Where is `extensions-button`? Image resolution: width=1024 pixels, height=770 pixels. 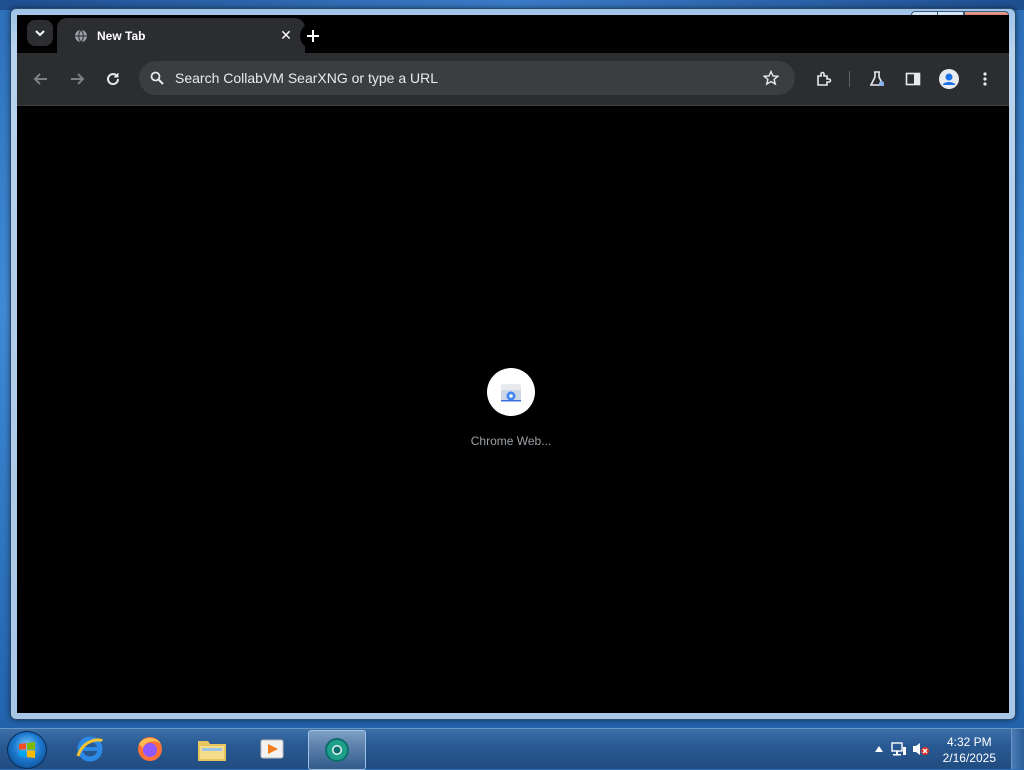 extensions-button is located at coordinates (824, 79).